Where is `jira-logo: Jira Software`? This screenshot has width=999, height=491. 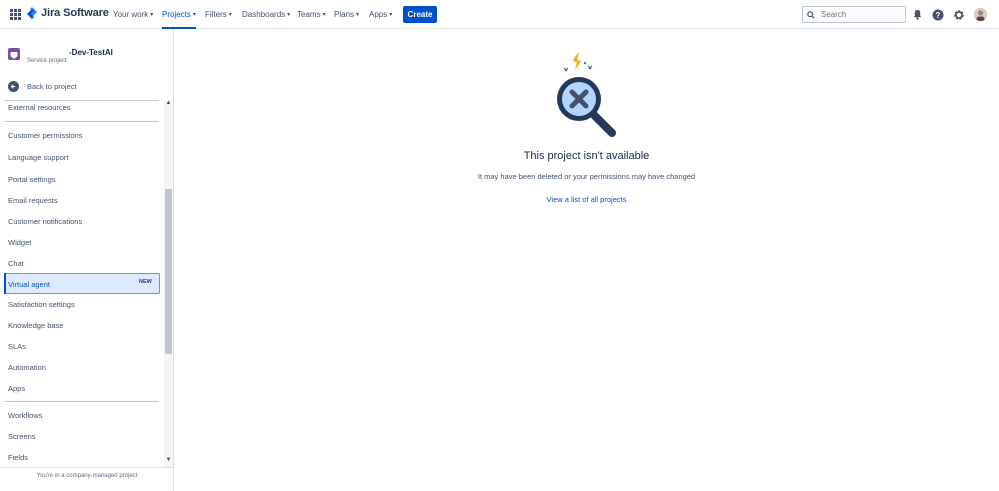 jira-logo: Jira Software is located at coordinates (68, 13).